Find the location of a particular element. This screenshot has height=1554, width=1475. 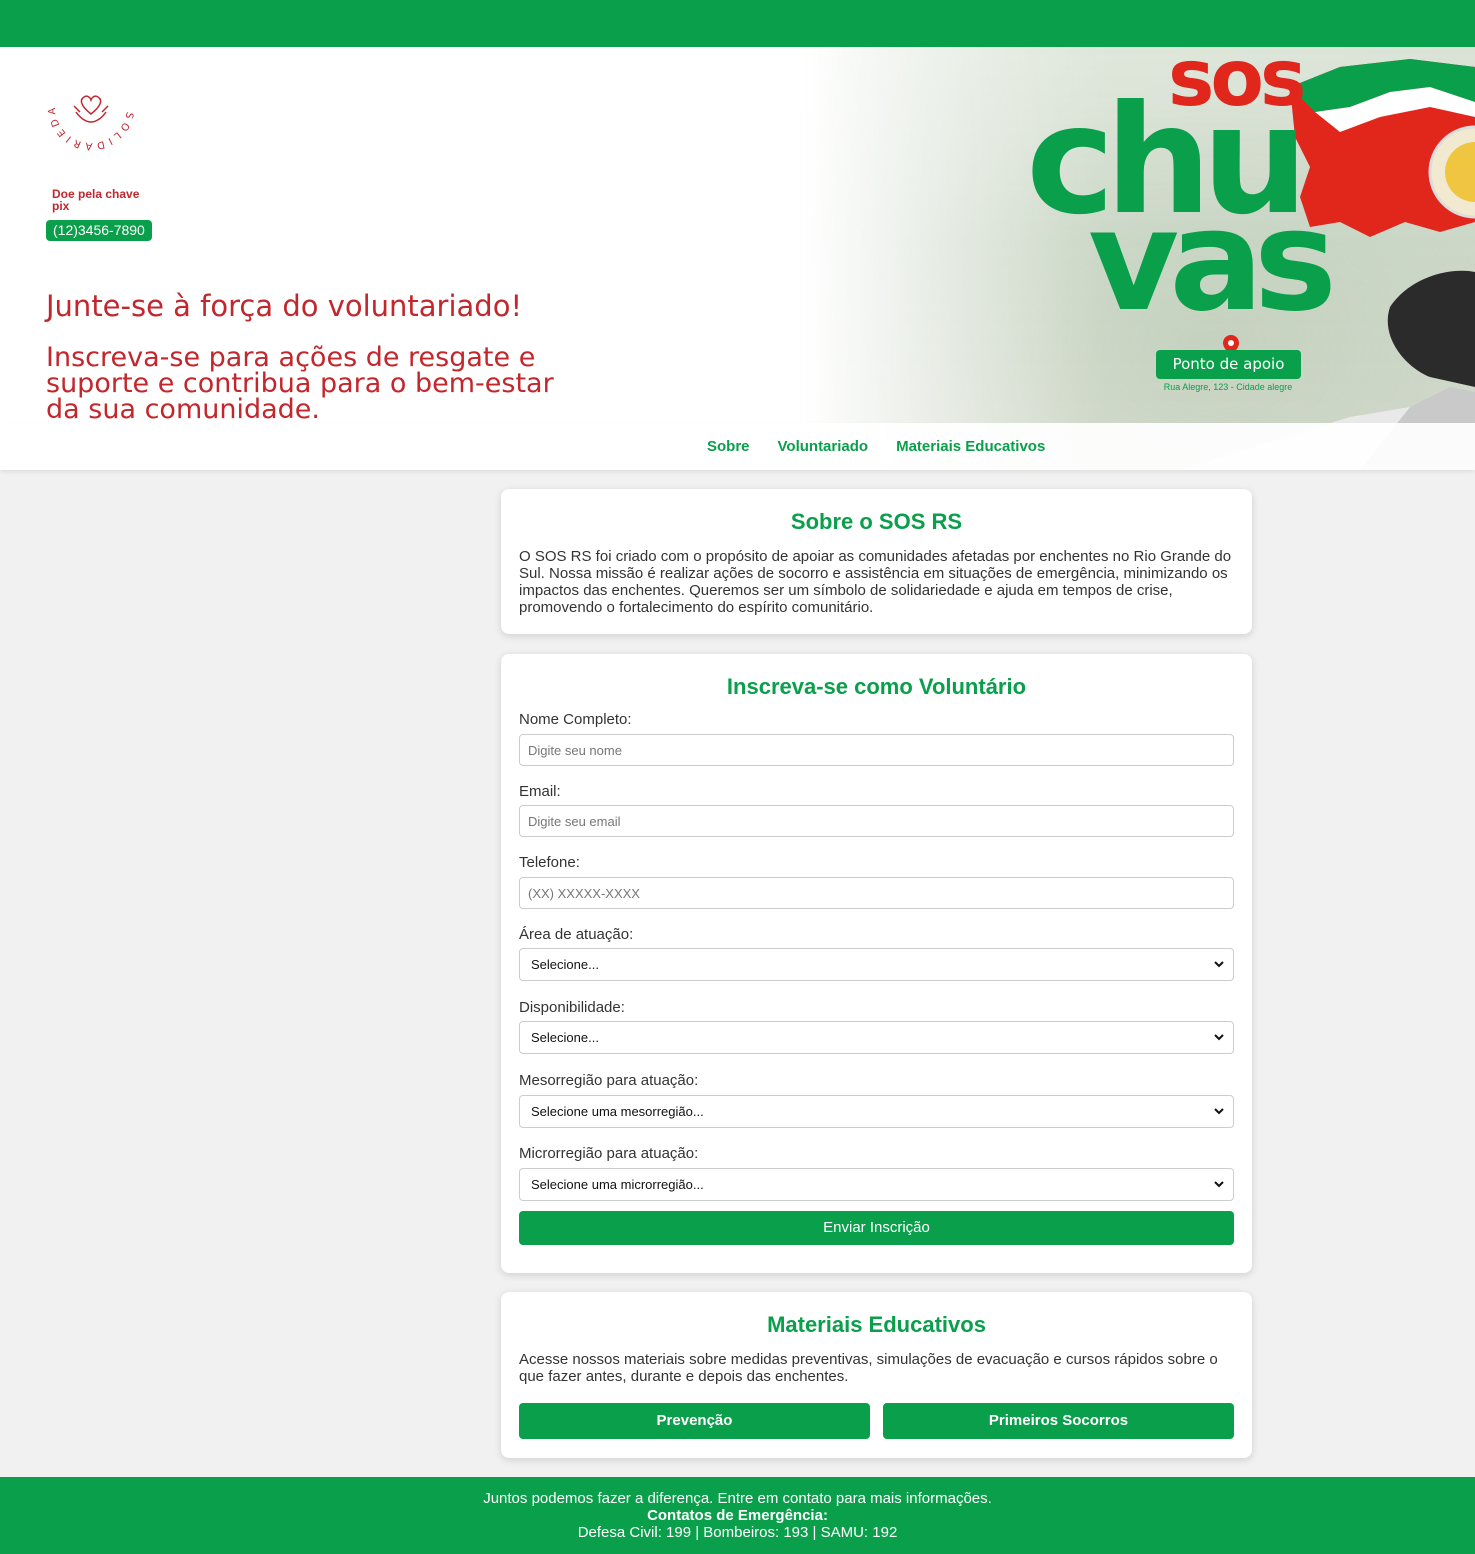

phone-label: Telefone: is located at coordinates (549, 862).